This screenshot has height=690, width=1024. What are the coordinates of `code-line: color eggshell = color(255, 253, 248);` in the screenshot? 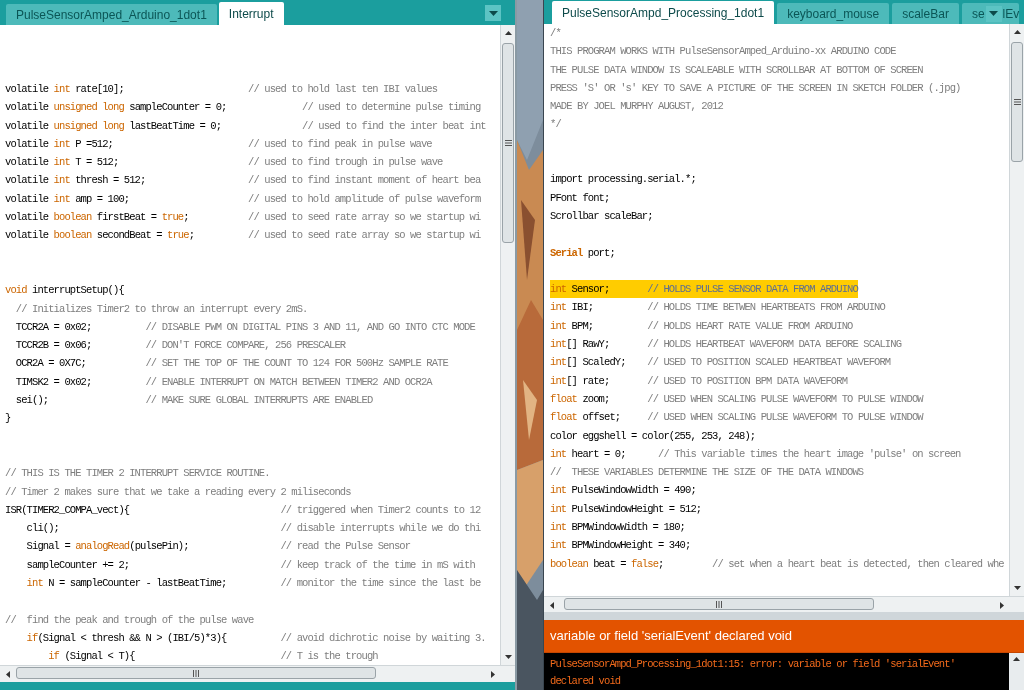 It's located at (653, 436).